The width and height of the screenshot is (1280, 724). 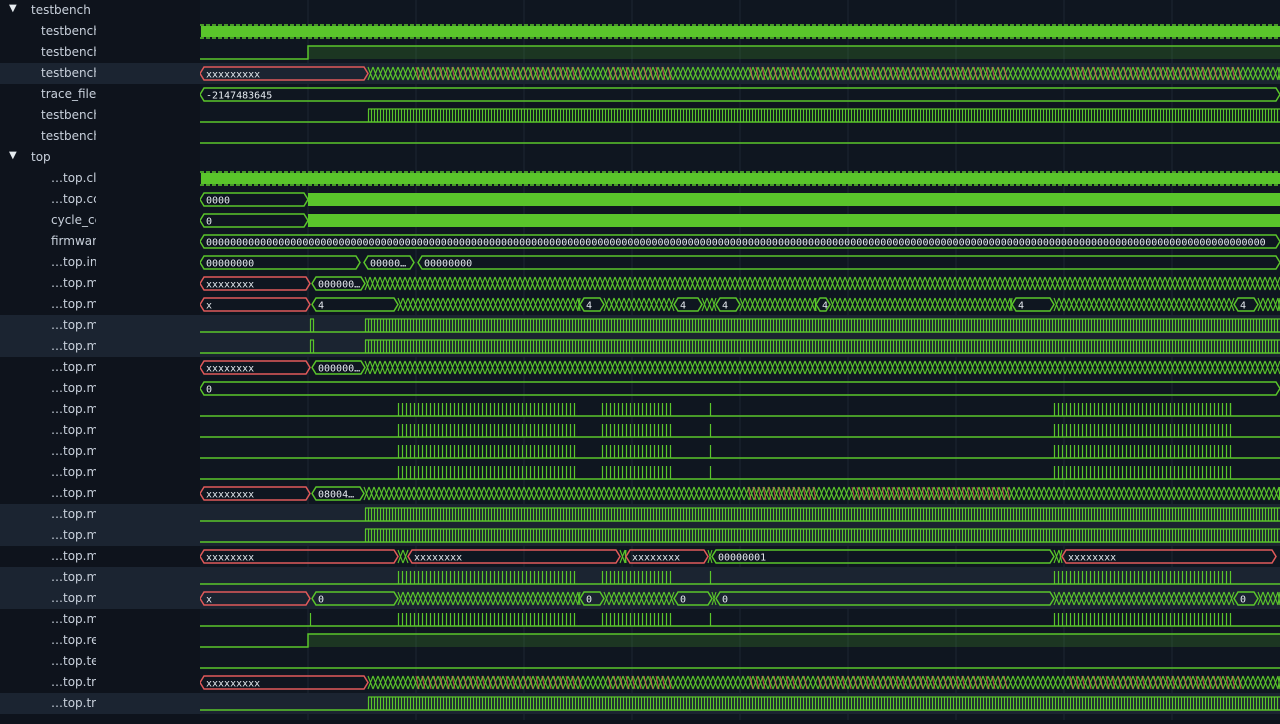 I want to click on signal-name: top, so click(x=41, y=157).